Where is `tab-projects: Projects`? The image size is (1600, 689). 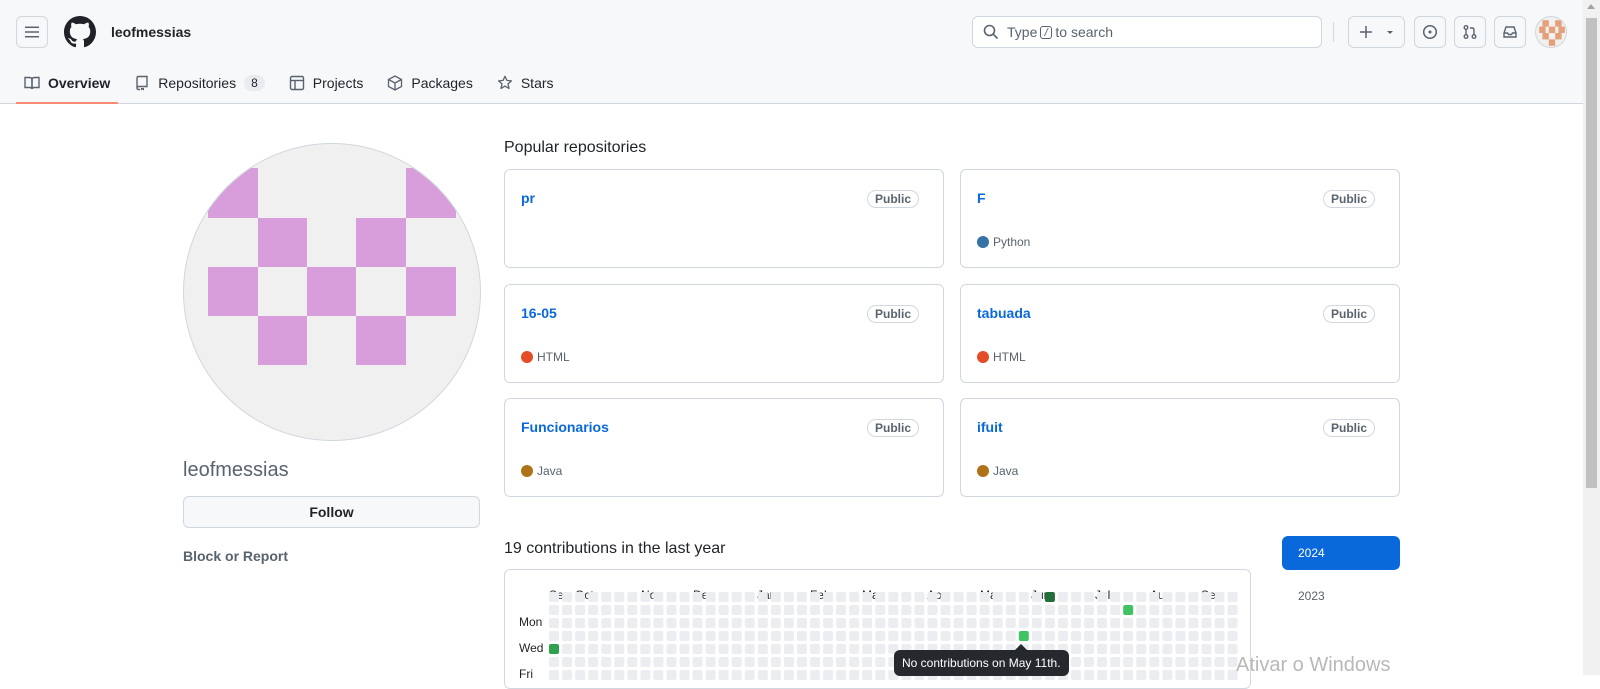
tab-projects: Projects is located at coordinates (326, 83).